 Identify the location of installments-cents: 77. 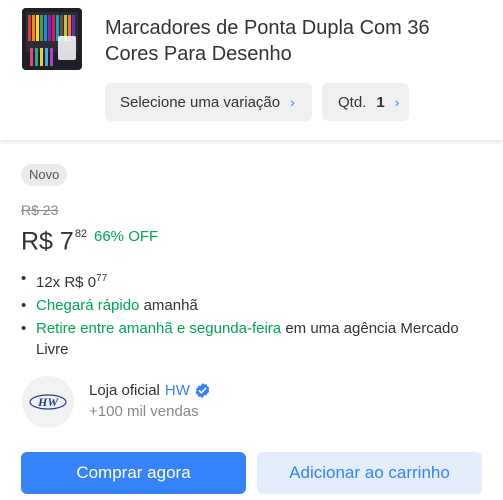
(102, 278).